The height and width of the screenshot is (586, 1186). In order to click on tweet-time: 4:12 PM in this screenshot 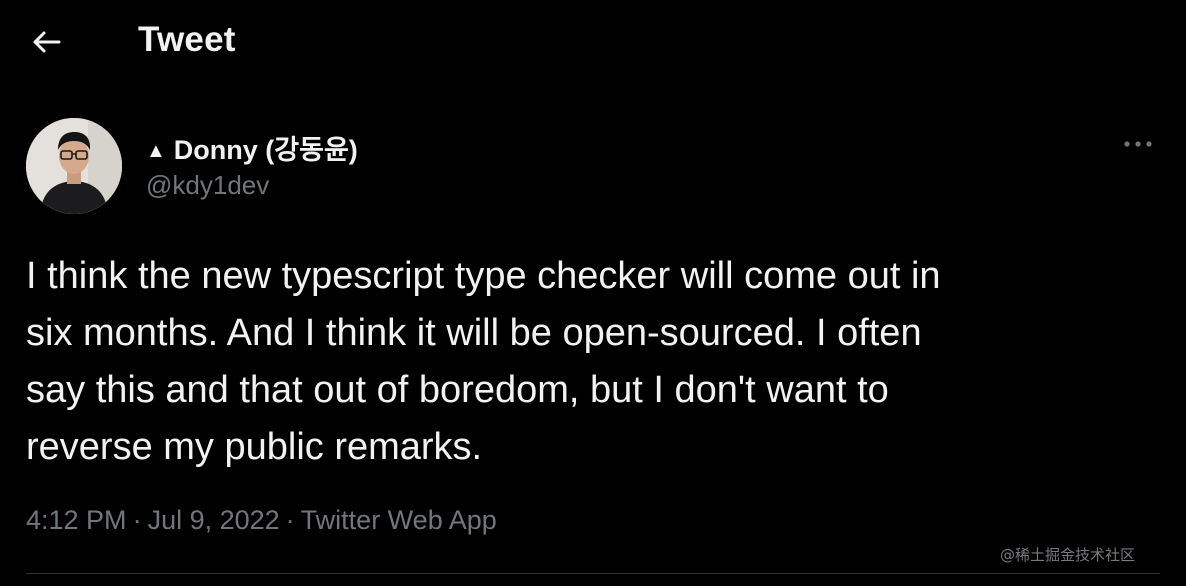, I will do `click(76, 520)`.